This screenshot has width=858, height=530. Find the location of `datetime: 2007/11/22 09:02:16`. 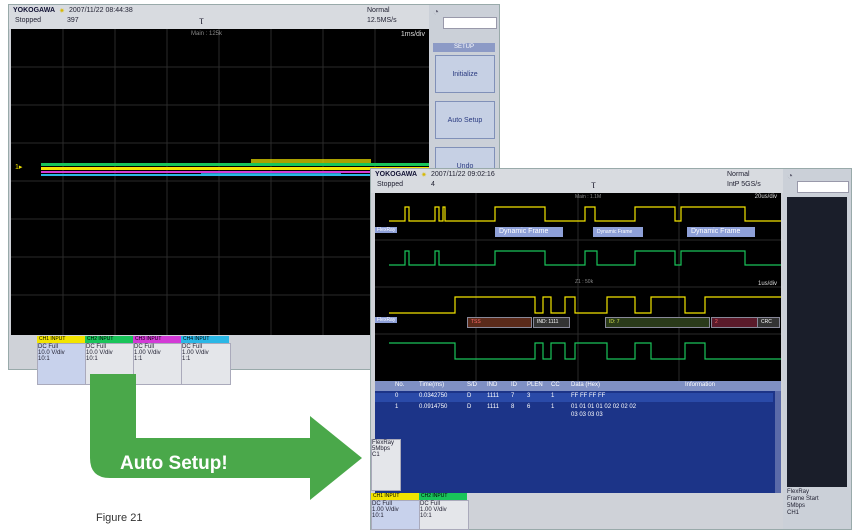

datetime: 2007/11/22 09:02:16 is located at coordinates (463, 174).